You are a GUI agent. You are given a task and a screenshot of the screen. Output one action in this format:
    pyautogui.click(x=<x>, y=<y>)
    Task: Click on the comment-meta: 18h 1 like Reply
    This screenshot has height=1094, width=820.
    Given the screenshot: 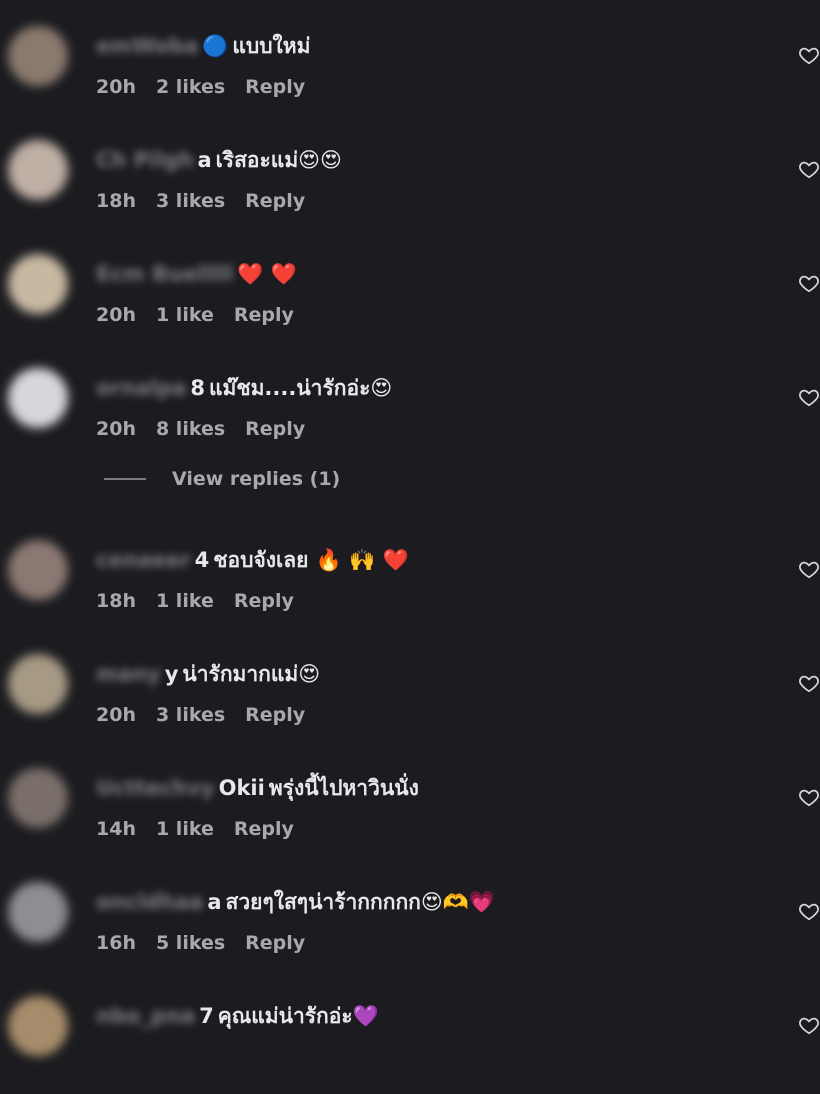 What is the action you would take?
    pyautogui.click(x=195, y=601)
    